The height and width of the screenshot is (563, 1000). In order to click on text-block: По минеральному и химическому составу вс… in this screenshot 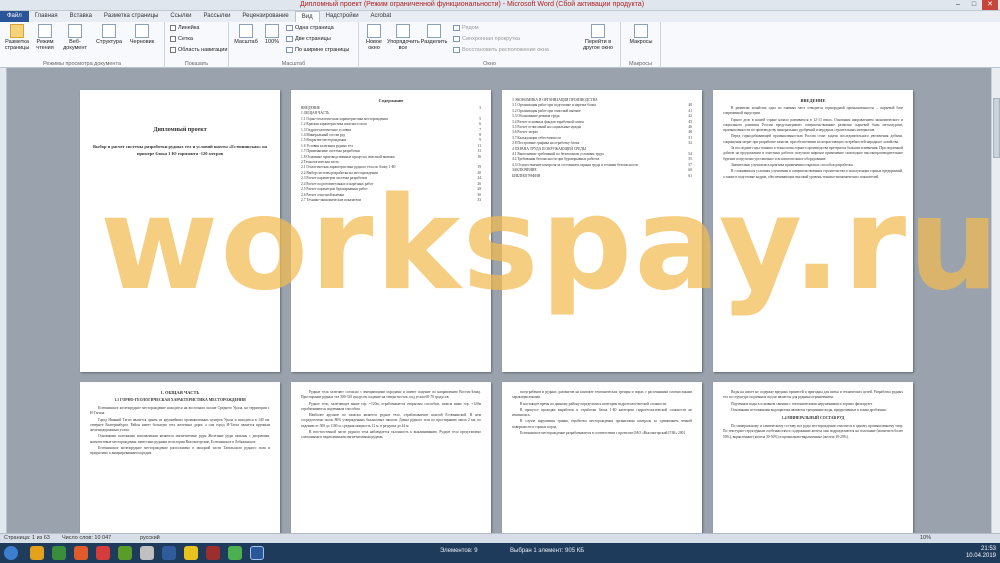, I will do `click(813, 432)`.